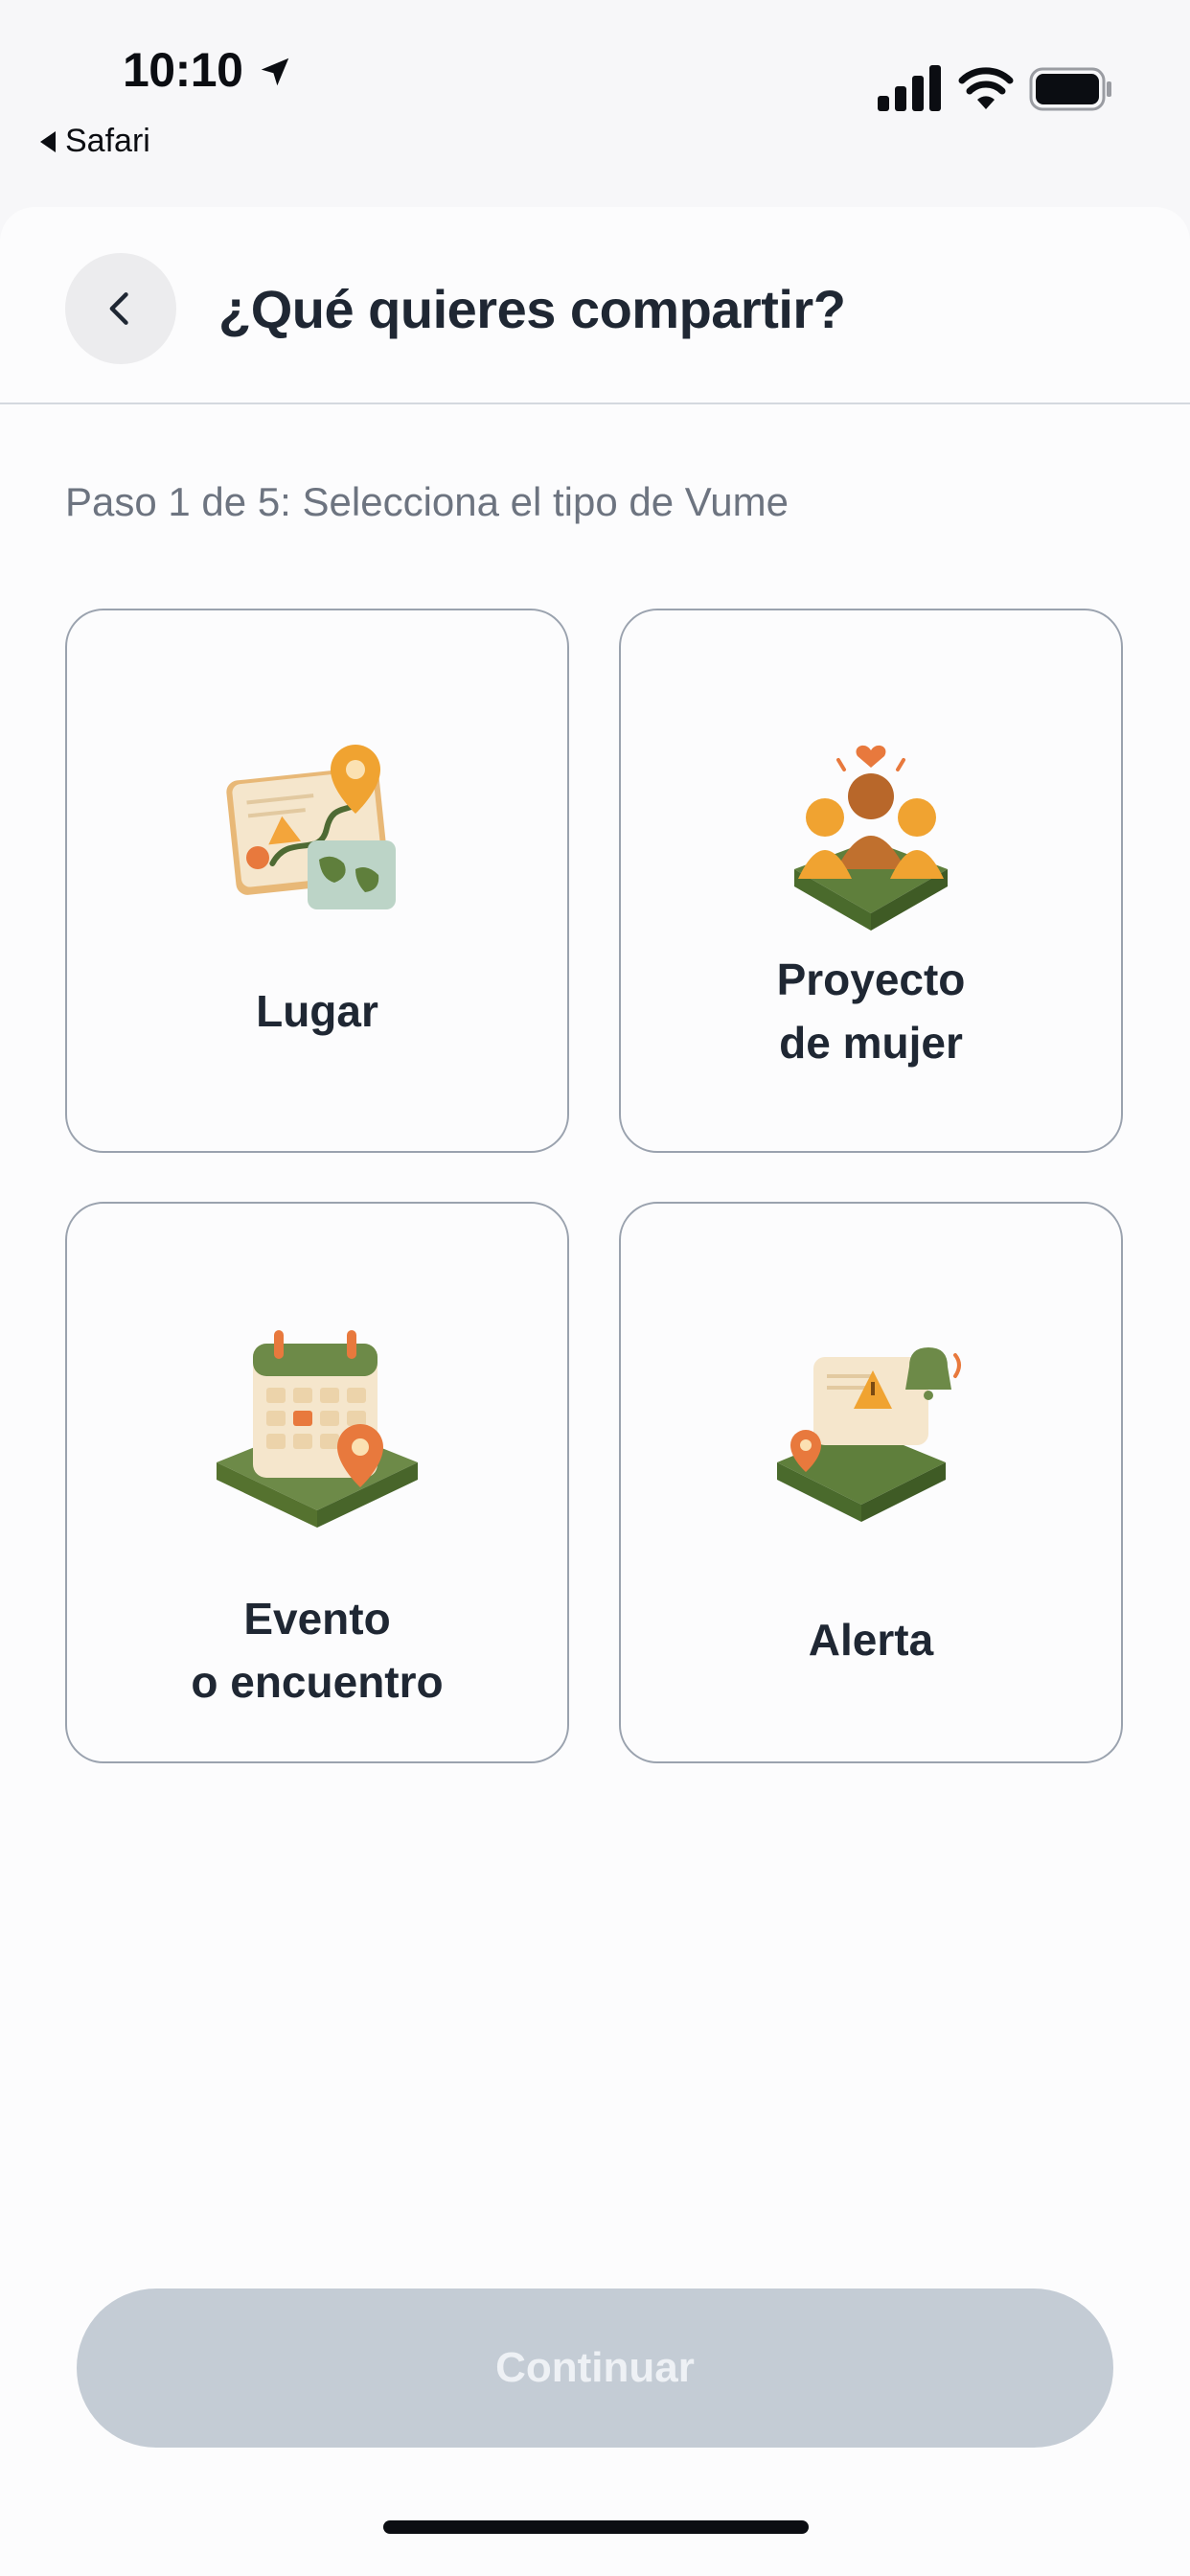 The width and height of the screenshot is (1190, 2576). What do you see at coordinates (317, 1011) in the screenshot?
I see `option-label: Lugar` at bounding box center [317, 1011].